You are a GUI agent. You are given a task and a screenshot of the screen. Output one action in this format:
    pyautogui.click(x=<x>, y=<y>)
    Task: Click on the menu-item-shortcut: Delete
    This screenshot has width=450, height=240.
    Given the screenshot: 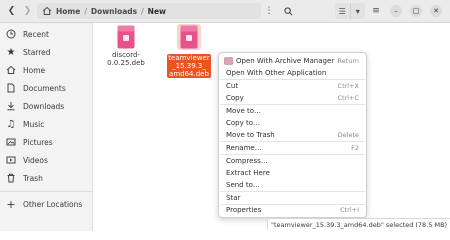 What is the action you would take?
    pyautogui.click(x=348, y=135)
    